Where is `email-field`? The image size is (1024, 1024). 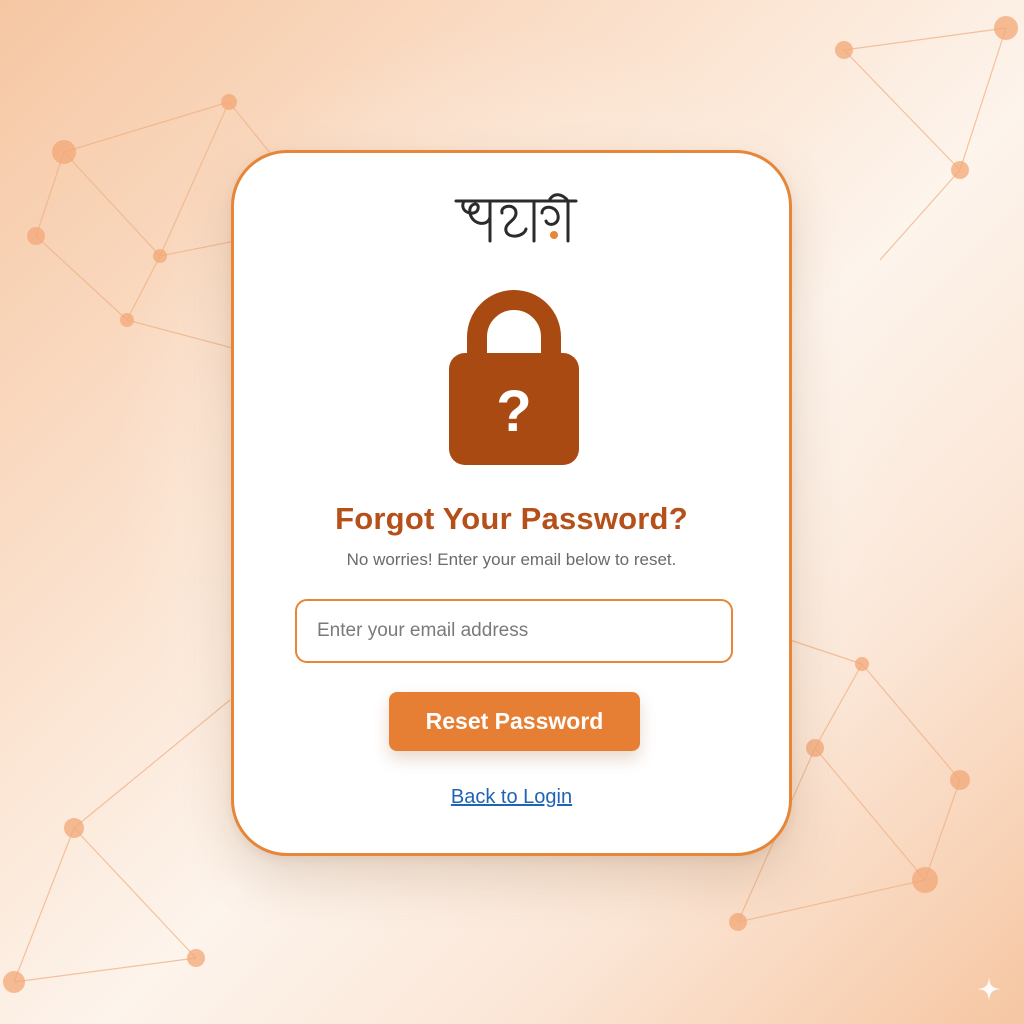
email-field is located at coordinates (514, 631).